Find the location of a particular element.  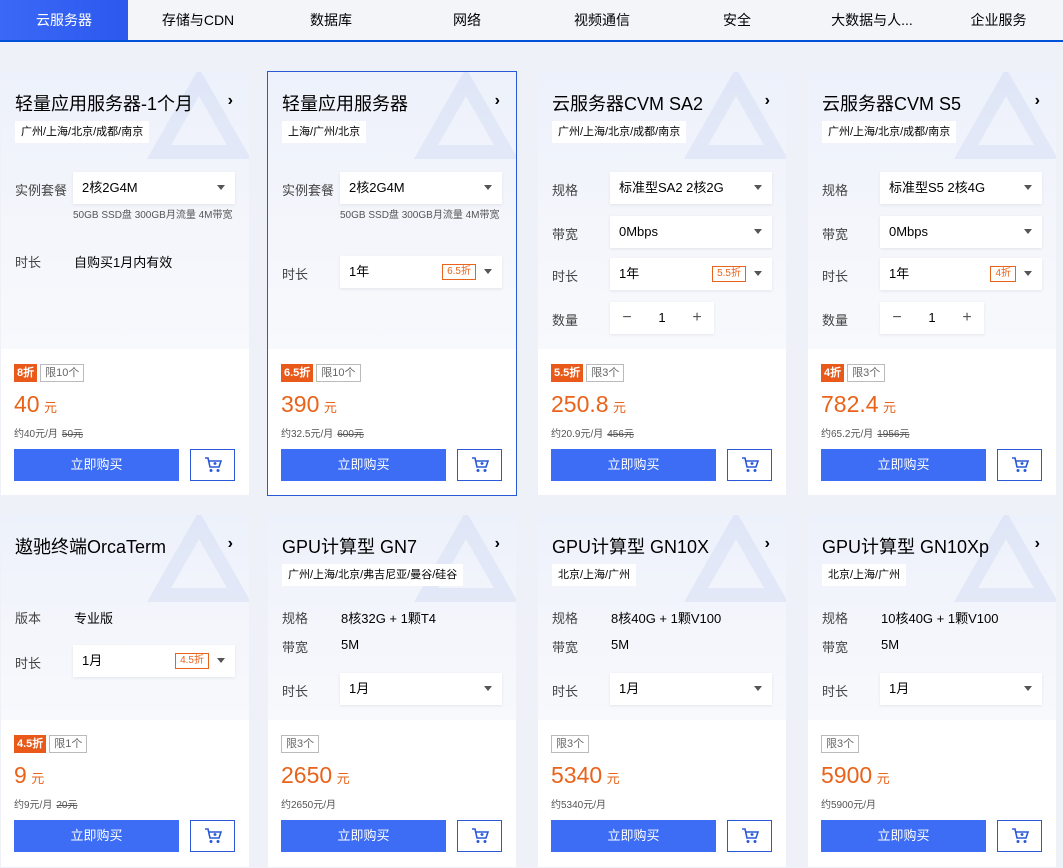

card-title: 云服务器CVM SA2 is located at coordinates (627, 103).